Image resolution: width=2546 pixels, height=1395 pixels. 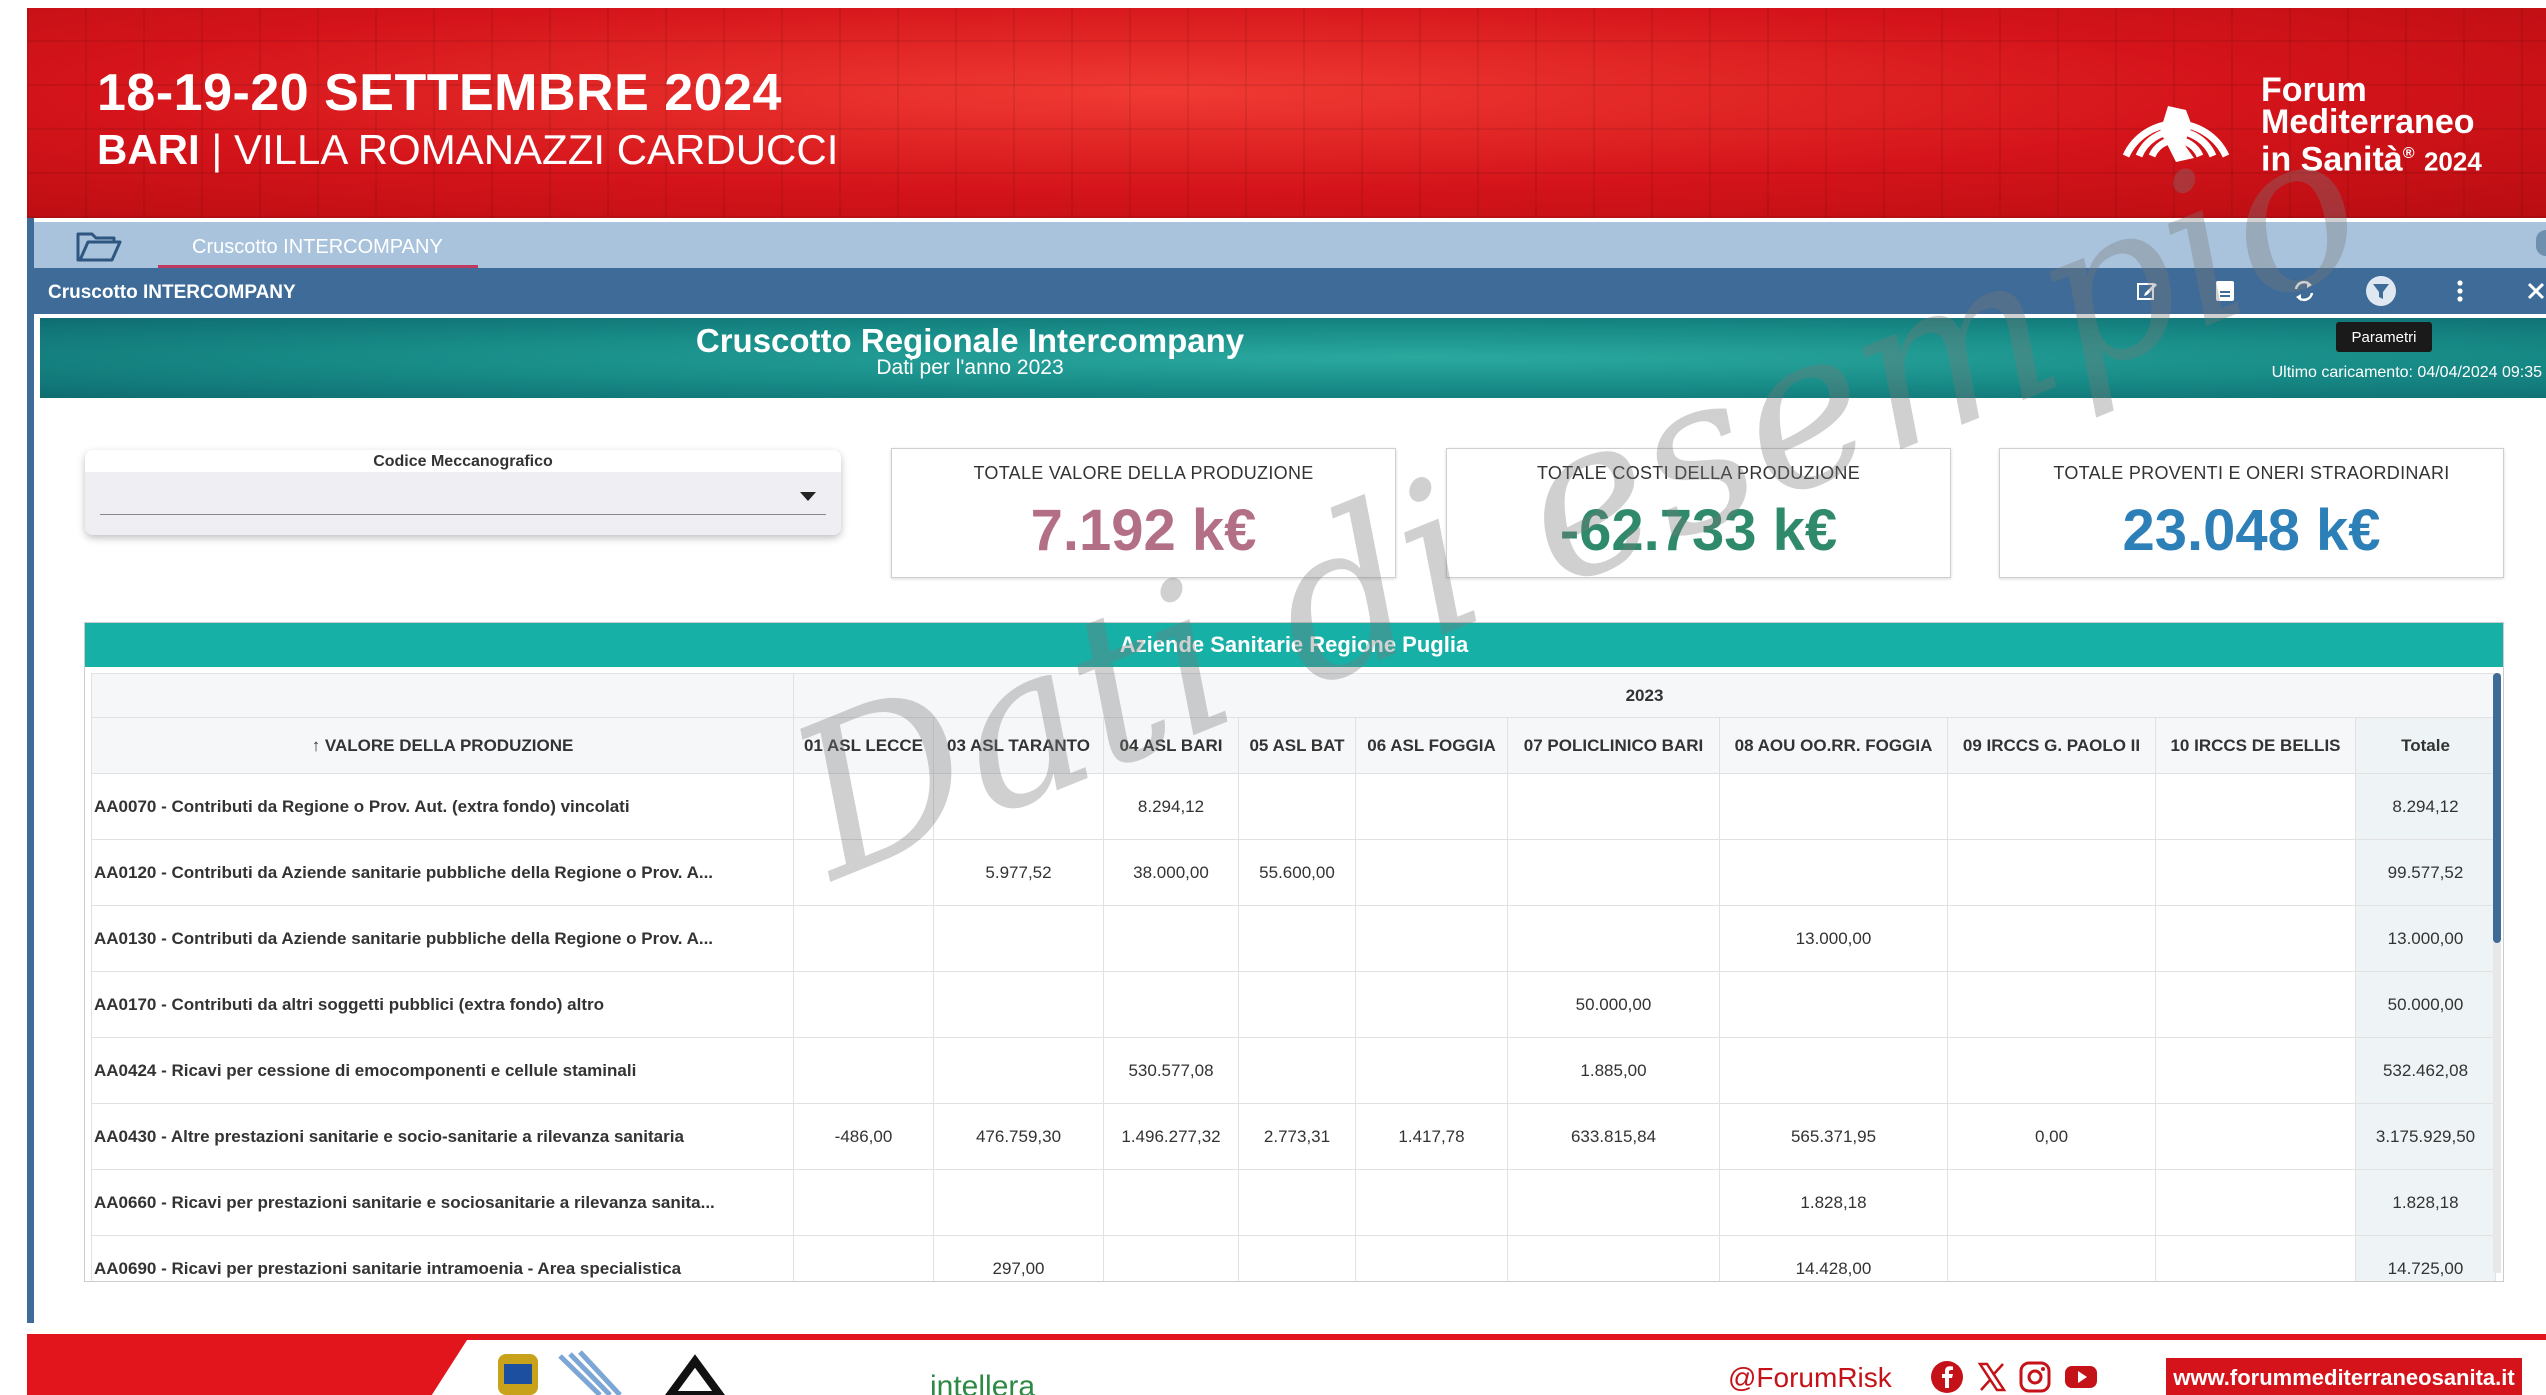 I want to click on column-header: 09 IRCCS G. PAOLO II, so click(x=2051, y=745).